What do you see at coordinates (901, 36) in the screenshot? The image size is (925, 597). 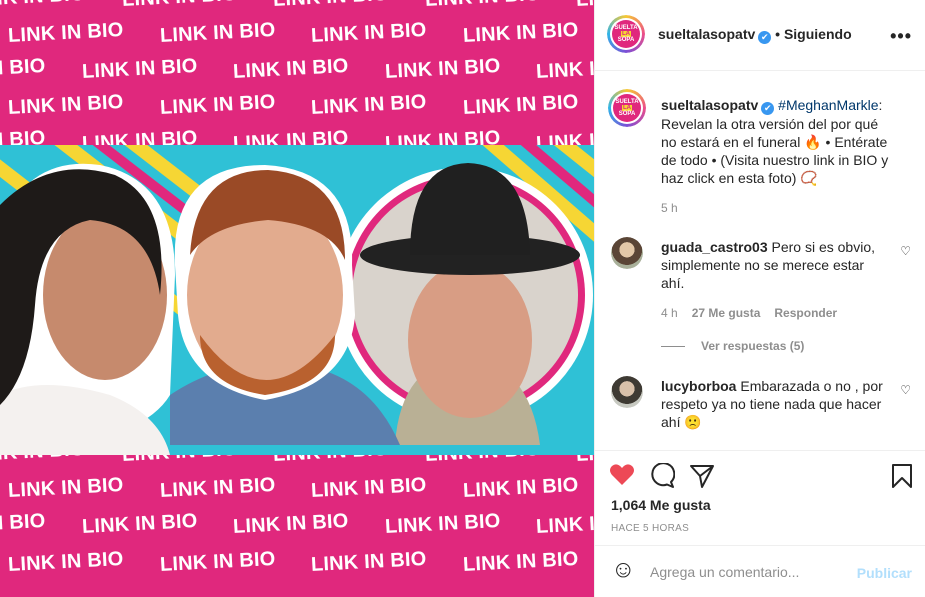 I see `more-options-icon: •••` at bounding box center [901, 36].